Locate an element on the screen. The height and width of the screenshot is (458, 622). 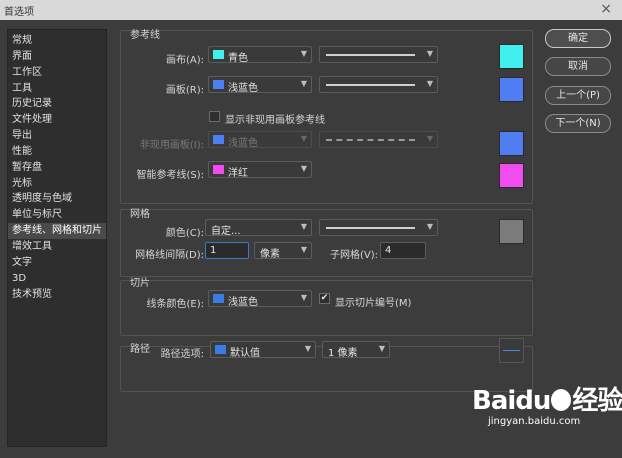
smart-guides-color-chip is located at coordinates (218, 169).